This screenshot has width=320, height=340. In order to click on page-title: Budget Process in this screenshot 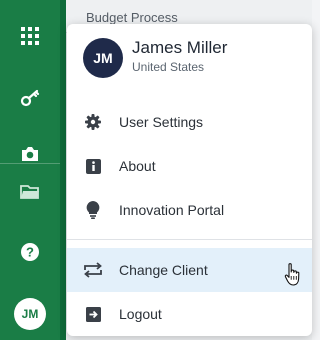, I will do `click(132, 17)`.